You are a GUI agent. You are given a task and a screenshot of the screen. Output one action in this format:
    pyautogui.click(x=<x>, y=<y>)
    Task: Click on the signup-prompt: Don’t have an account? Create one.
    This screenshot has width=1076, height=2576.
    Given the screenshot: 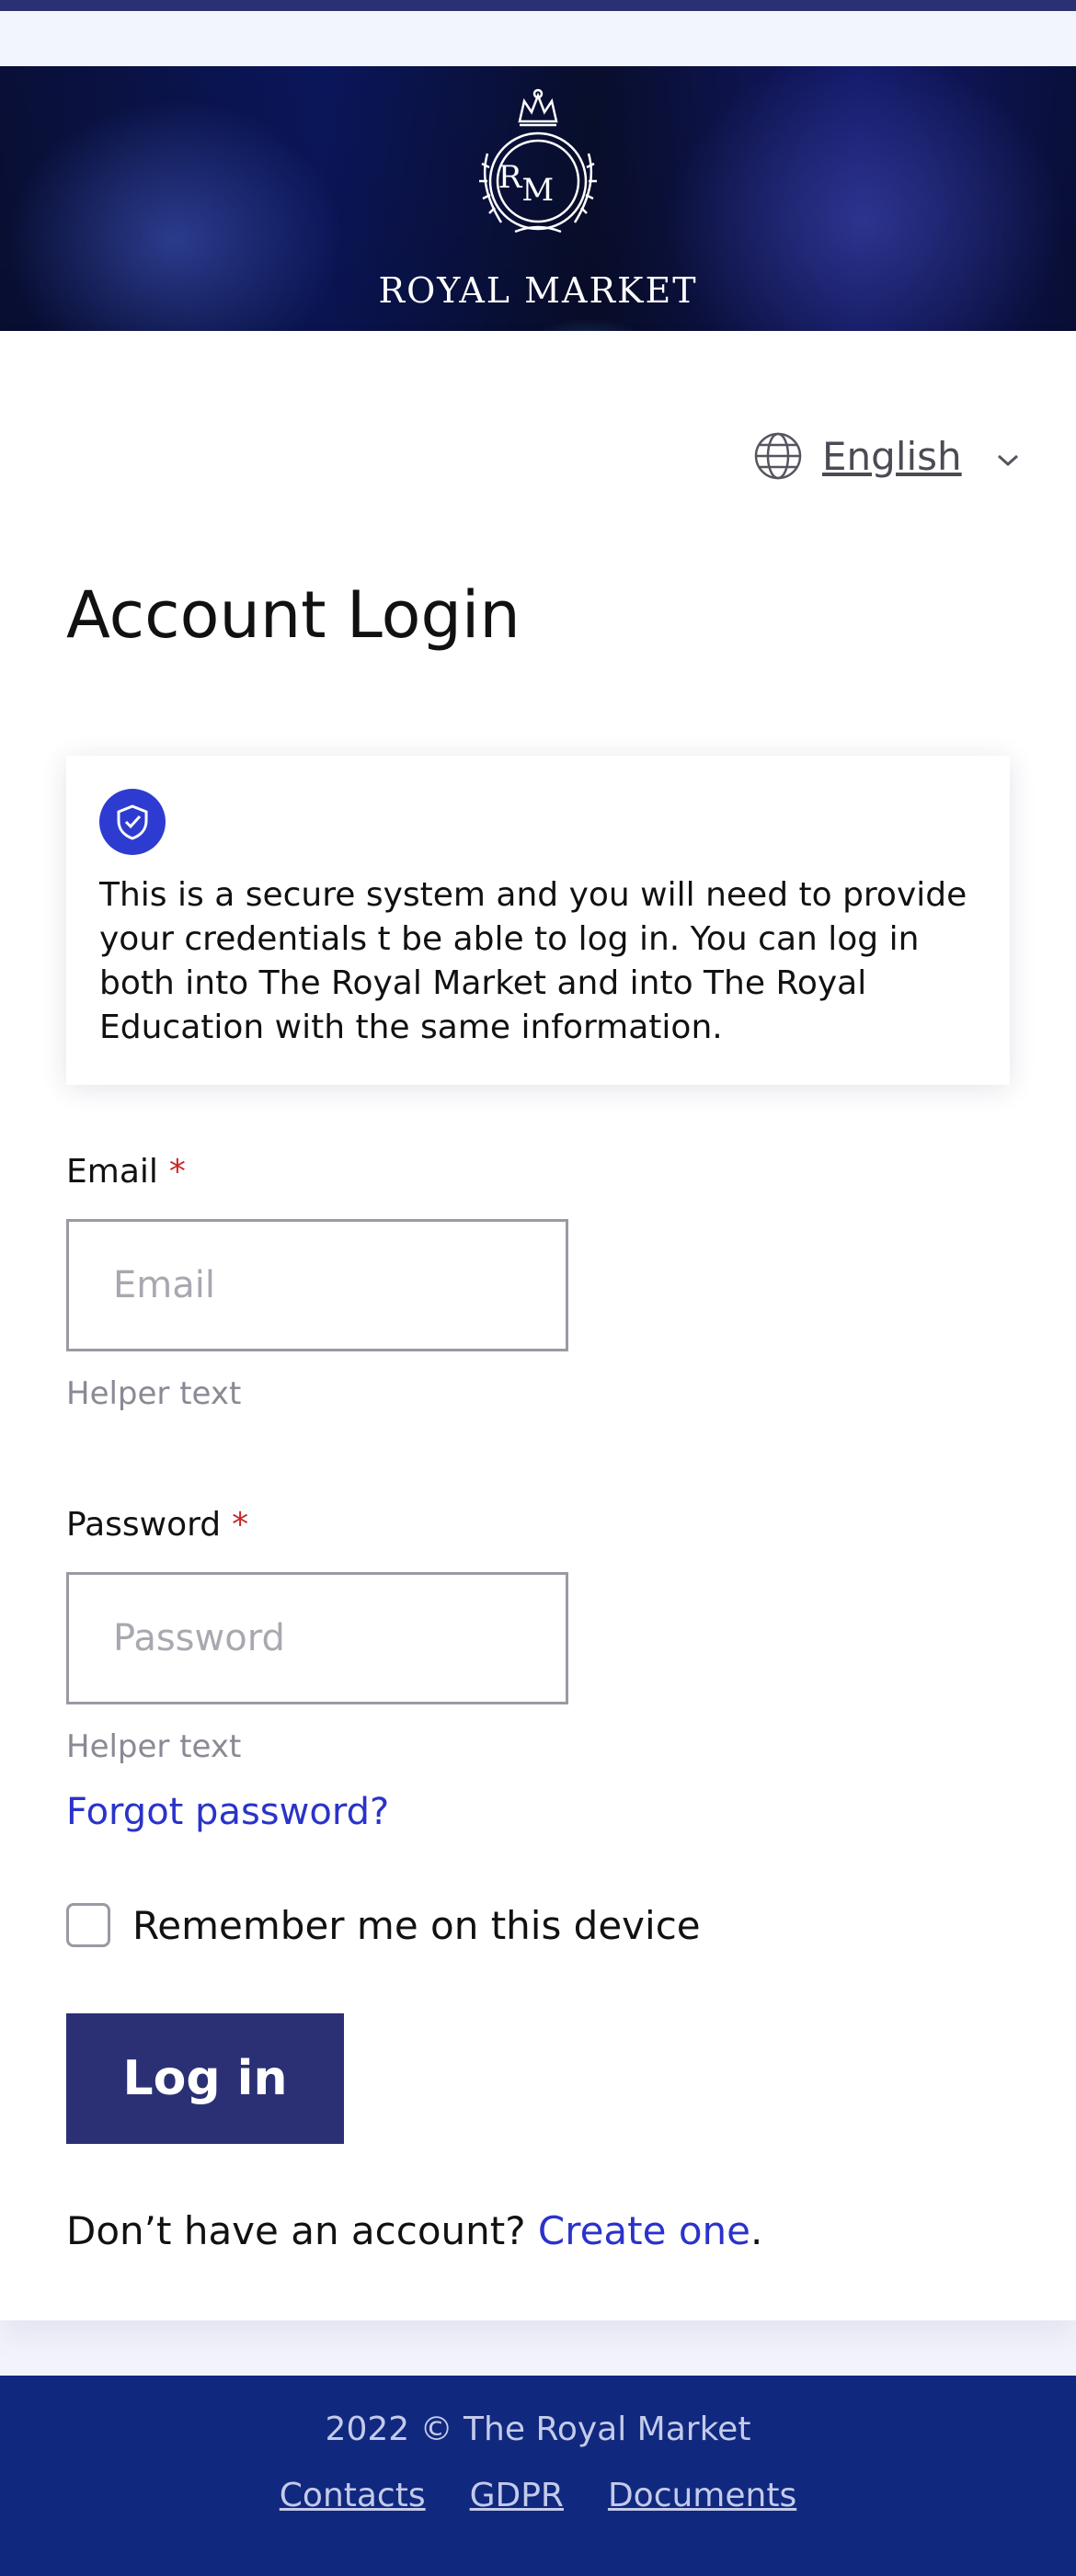 What is the action you would take?
    pyautogui.click(x=414, y=2230)
    